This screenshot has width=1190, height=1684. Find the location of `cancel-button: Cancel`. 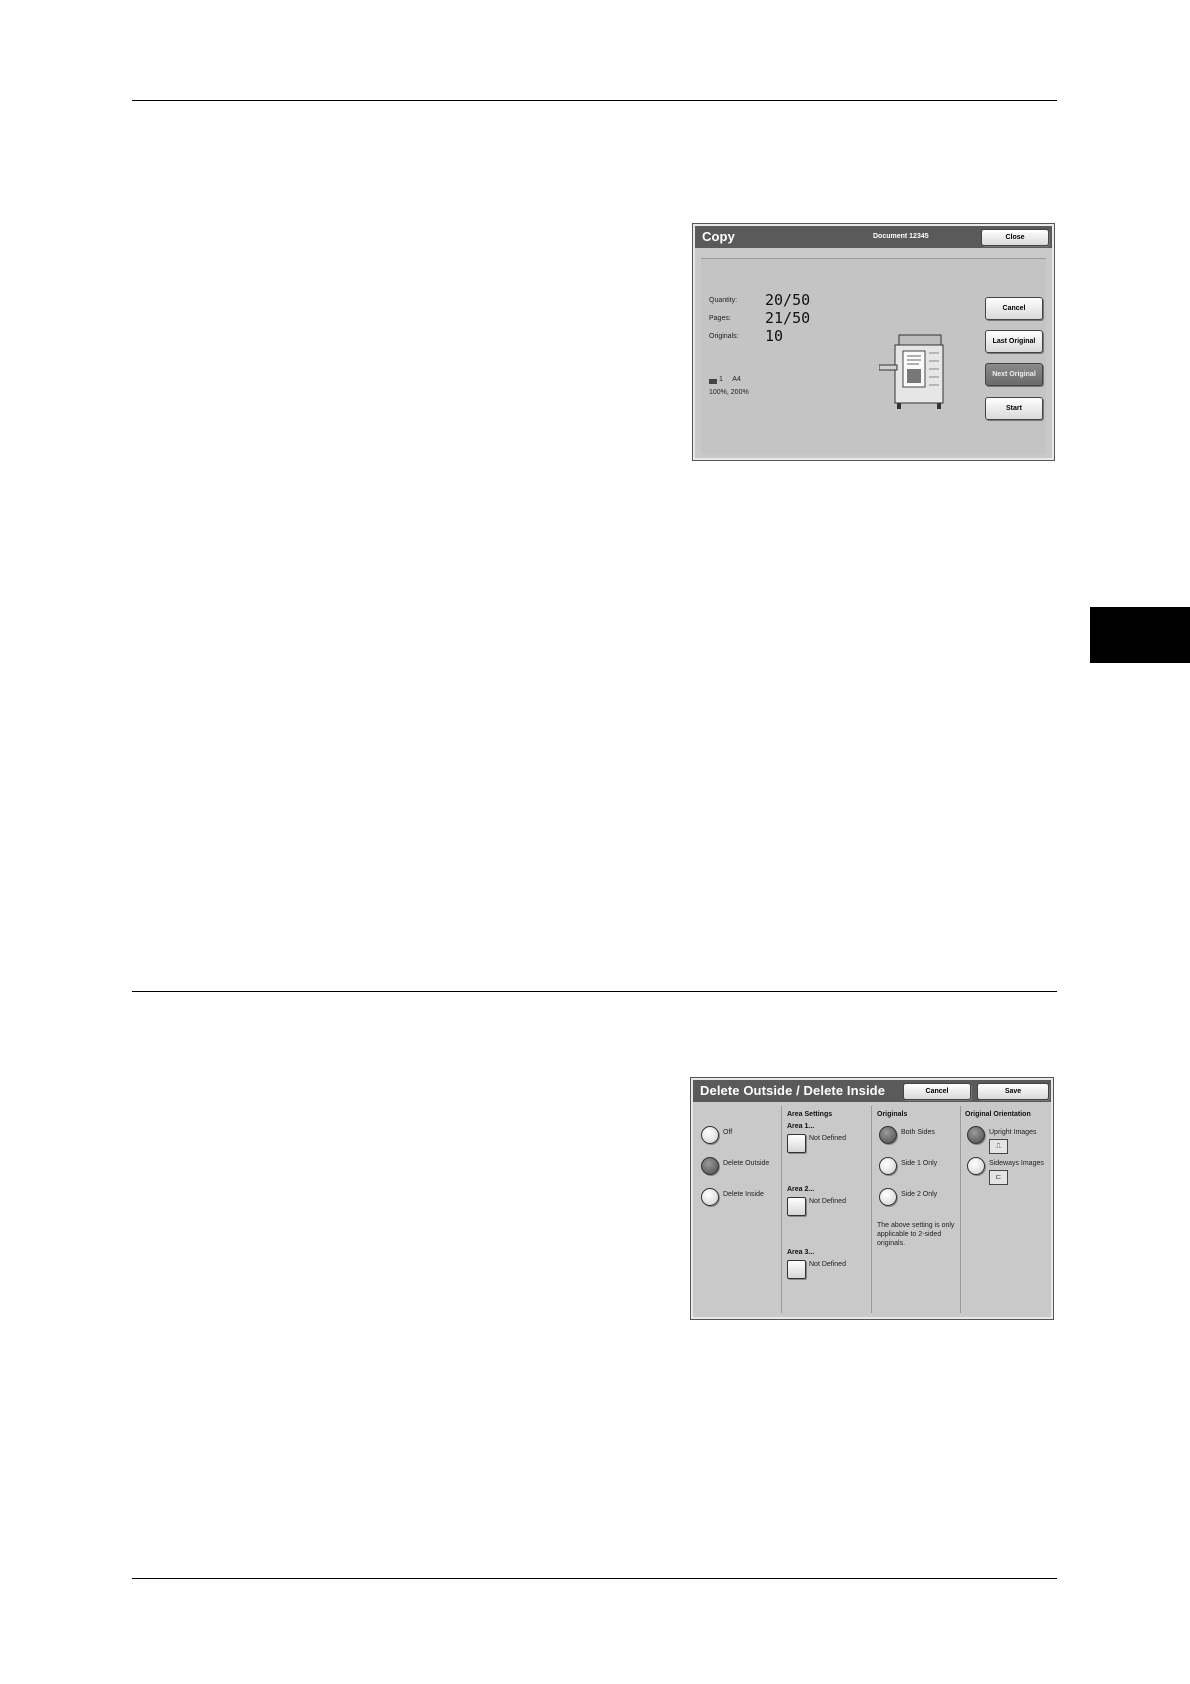

cancel-button: Cancel is located at coordinates (937, 1091).